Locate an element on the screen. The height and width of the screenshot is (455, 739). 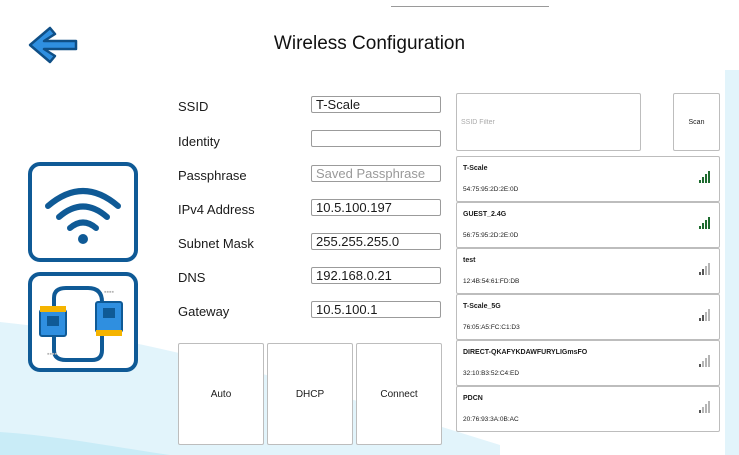
ssid-filter-input is located at coordinates (548, 122).